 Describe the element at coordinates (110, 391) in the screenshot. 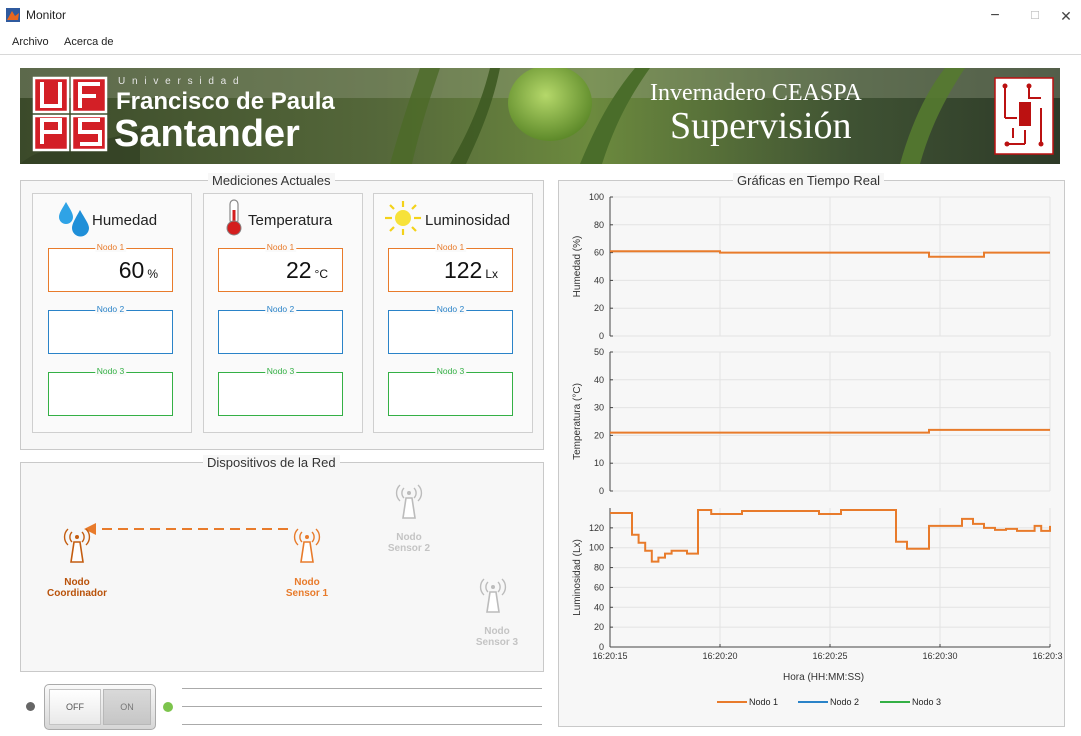

I see `humedad-nodo3-box: Nodo 3` at that location.